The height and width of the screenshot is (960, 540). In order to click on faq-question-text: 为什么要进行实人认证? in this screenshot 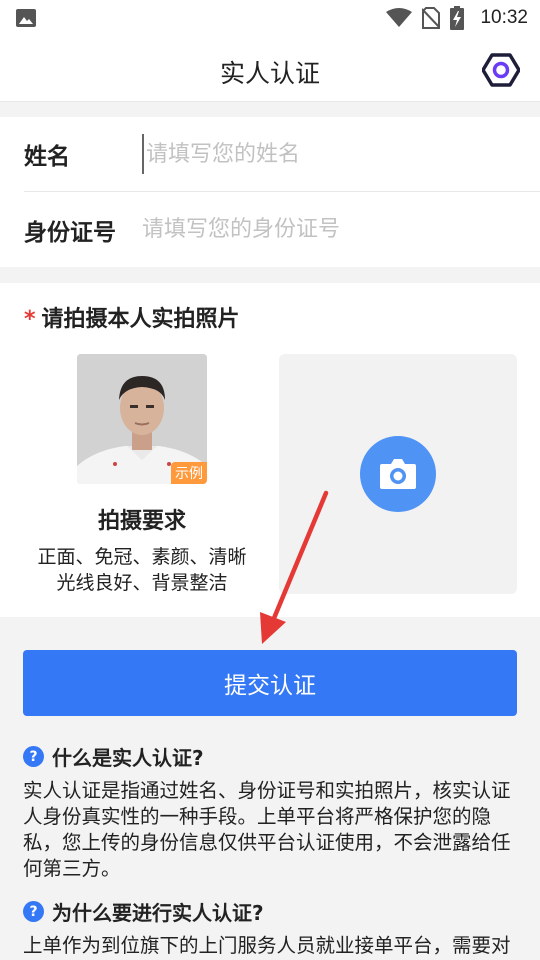, I will do `click(158, 913)`.